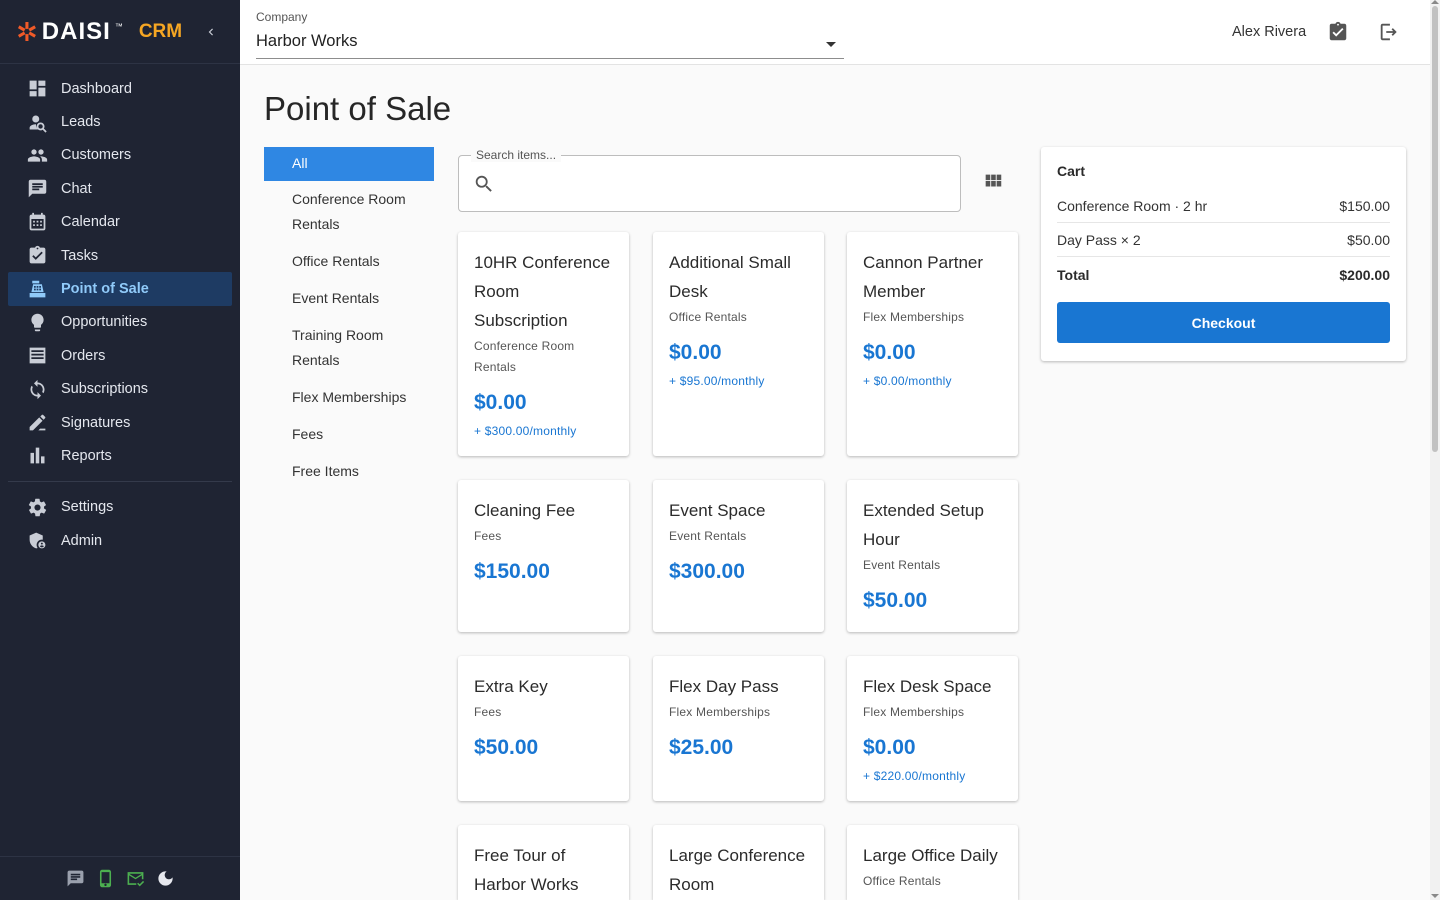  Describe the element at coordinates (506, 747) in the screenshot. I see `product-price: $50.00` at that location.